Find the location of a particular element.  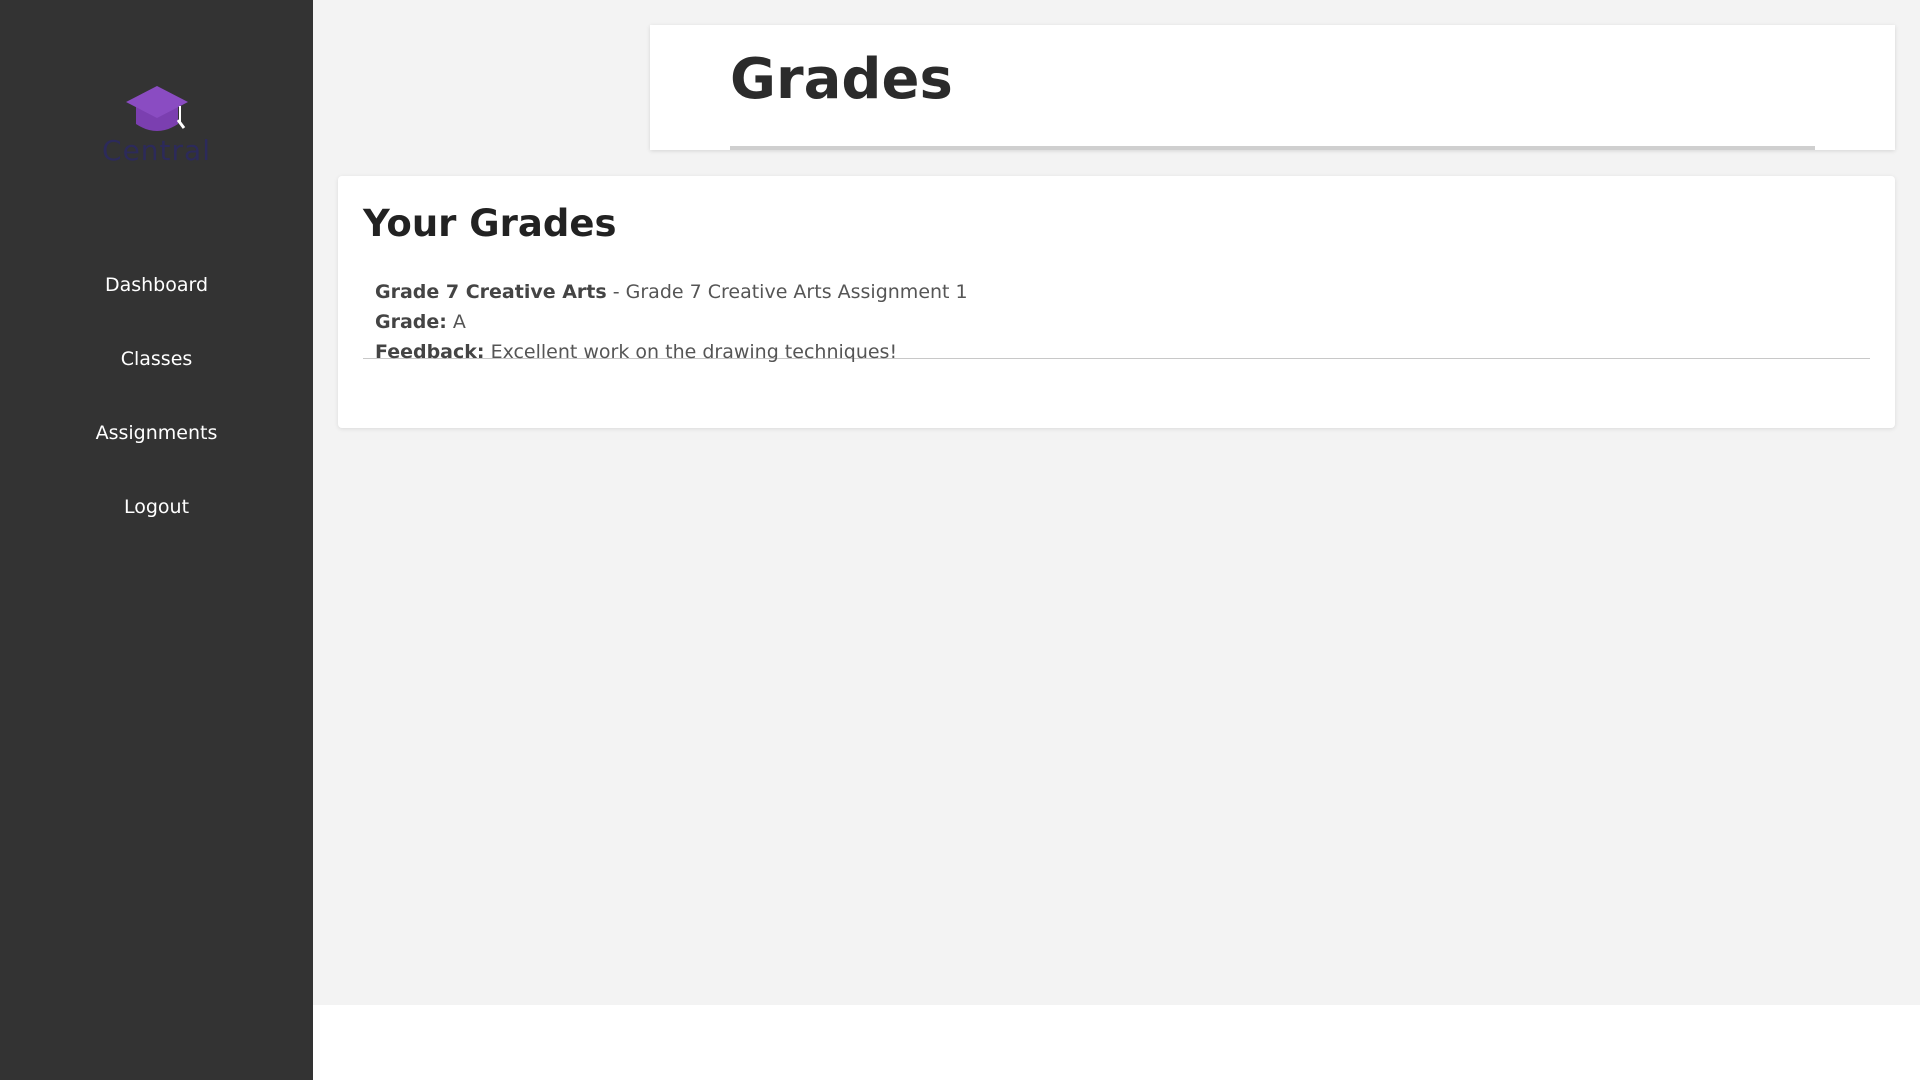

grade-line: Grade: A is located at coordinates (420, 322).